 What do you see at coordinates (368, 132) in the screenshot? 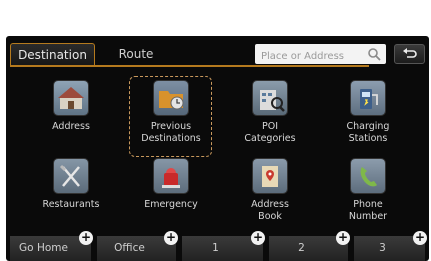
I see `item-label: Charging Stations` at bounding box center [368, 132].